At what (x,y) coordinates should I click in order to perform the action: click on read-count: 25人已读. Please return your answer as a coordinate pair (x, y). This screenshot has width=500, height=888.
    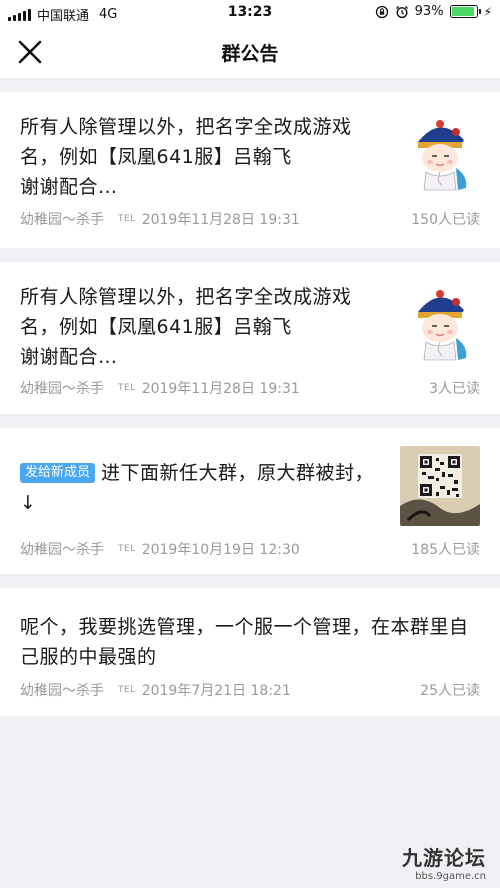
    Looking at the image, I should click on (450, 691).